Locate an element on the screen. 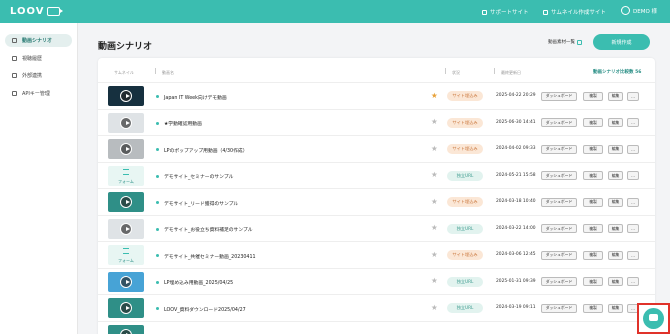  col-header-updated: 最終更新日 is located at coordinates (511, 73).